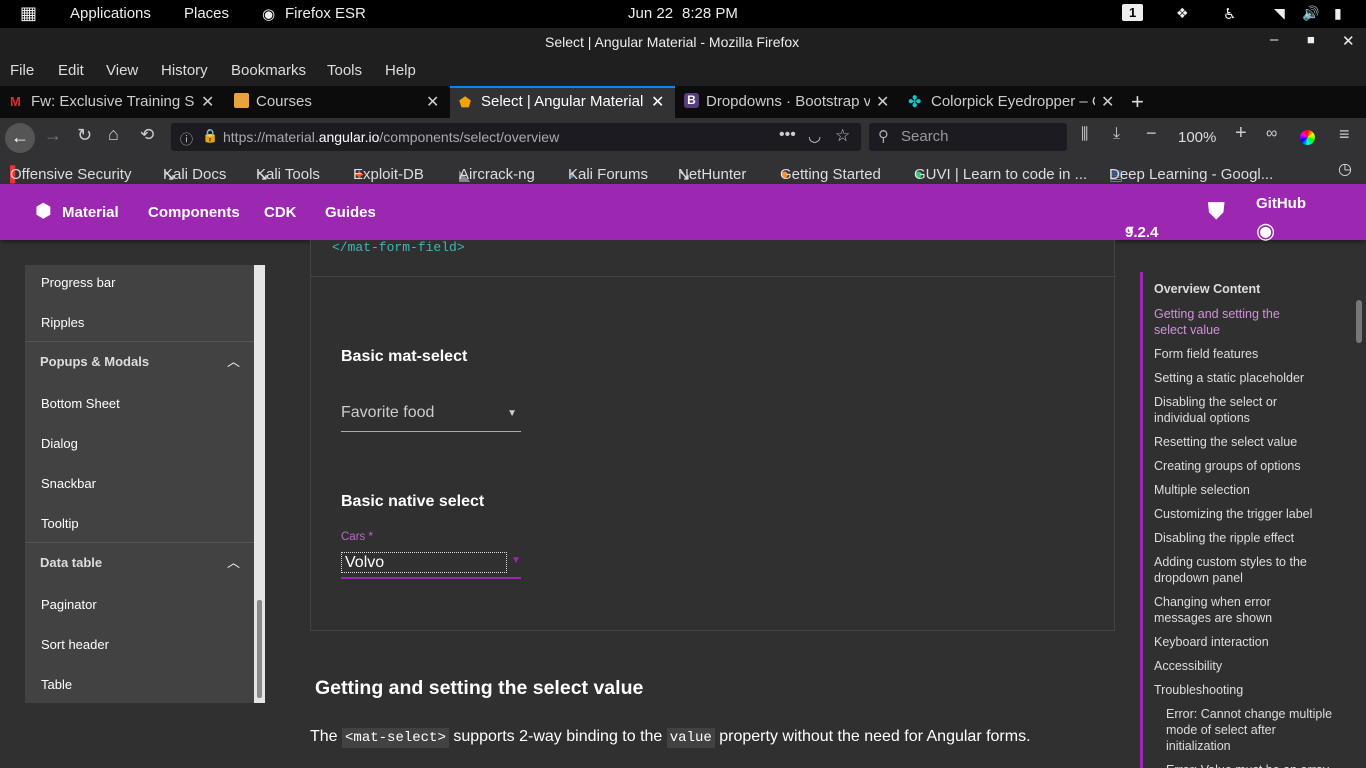 Image resolution: width=1366 pixels, height=768 pixels. Describe the element at coordinates (186, 138) in the screenshot. I see `info-icon: ⓘ` at that location.